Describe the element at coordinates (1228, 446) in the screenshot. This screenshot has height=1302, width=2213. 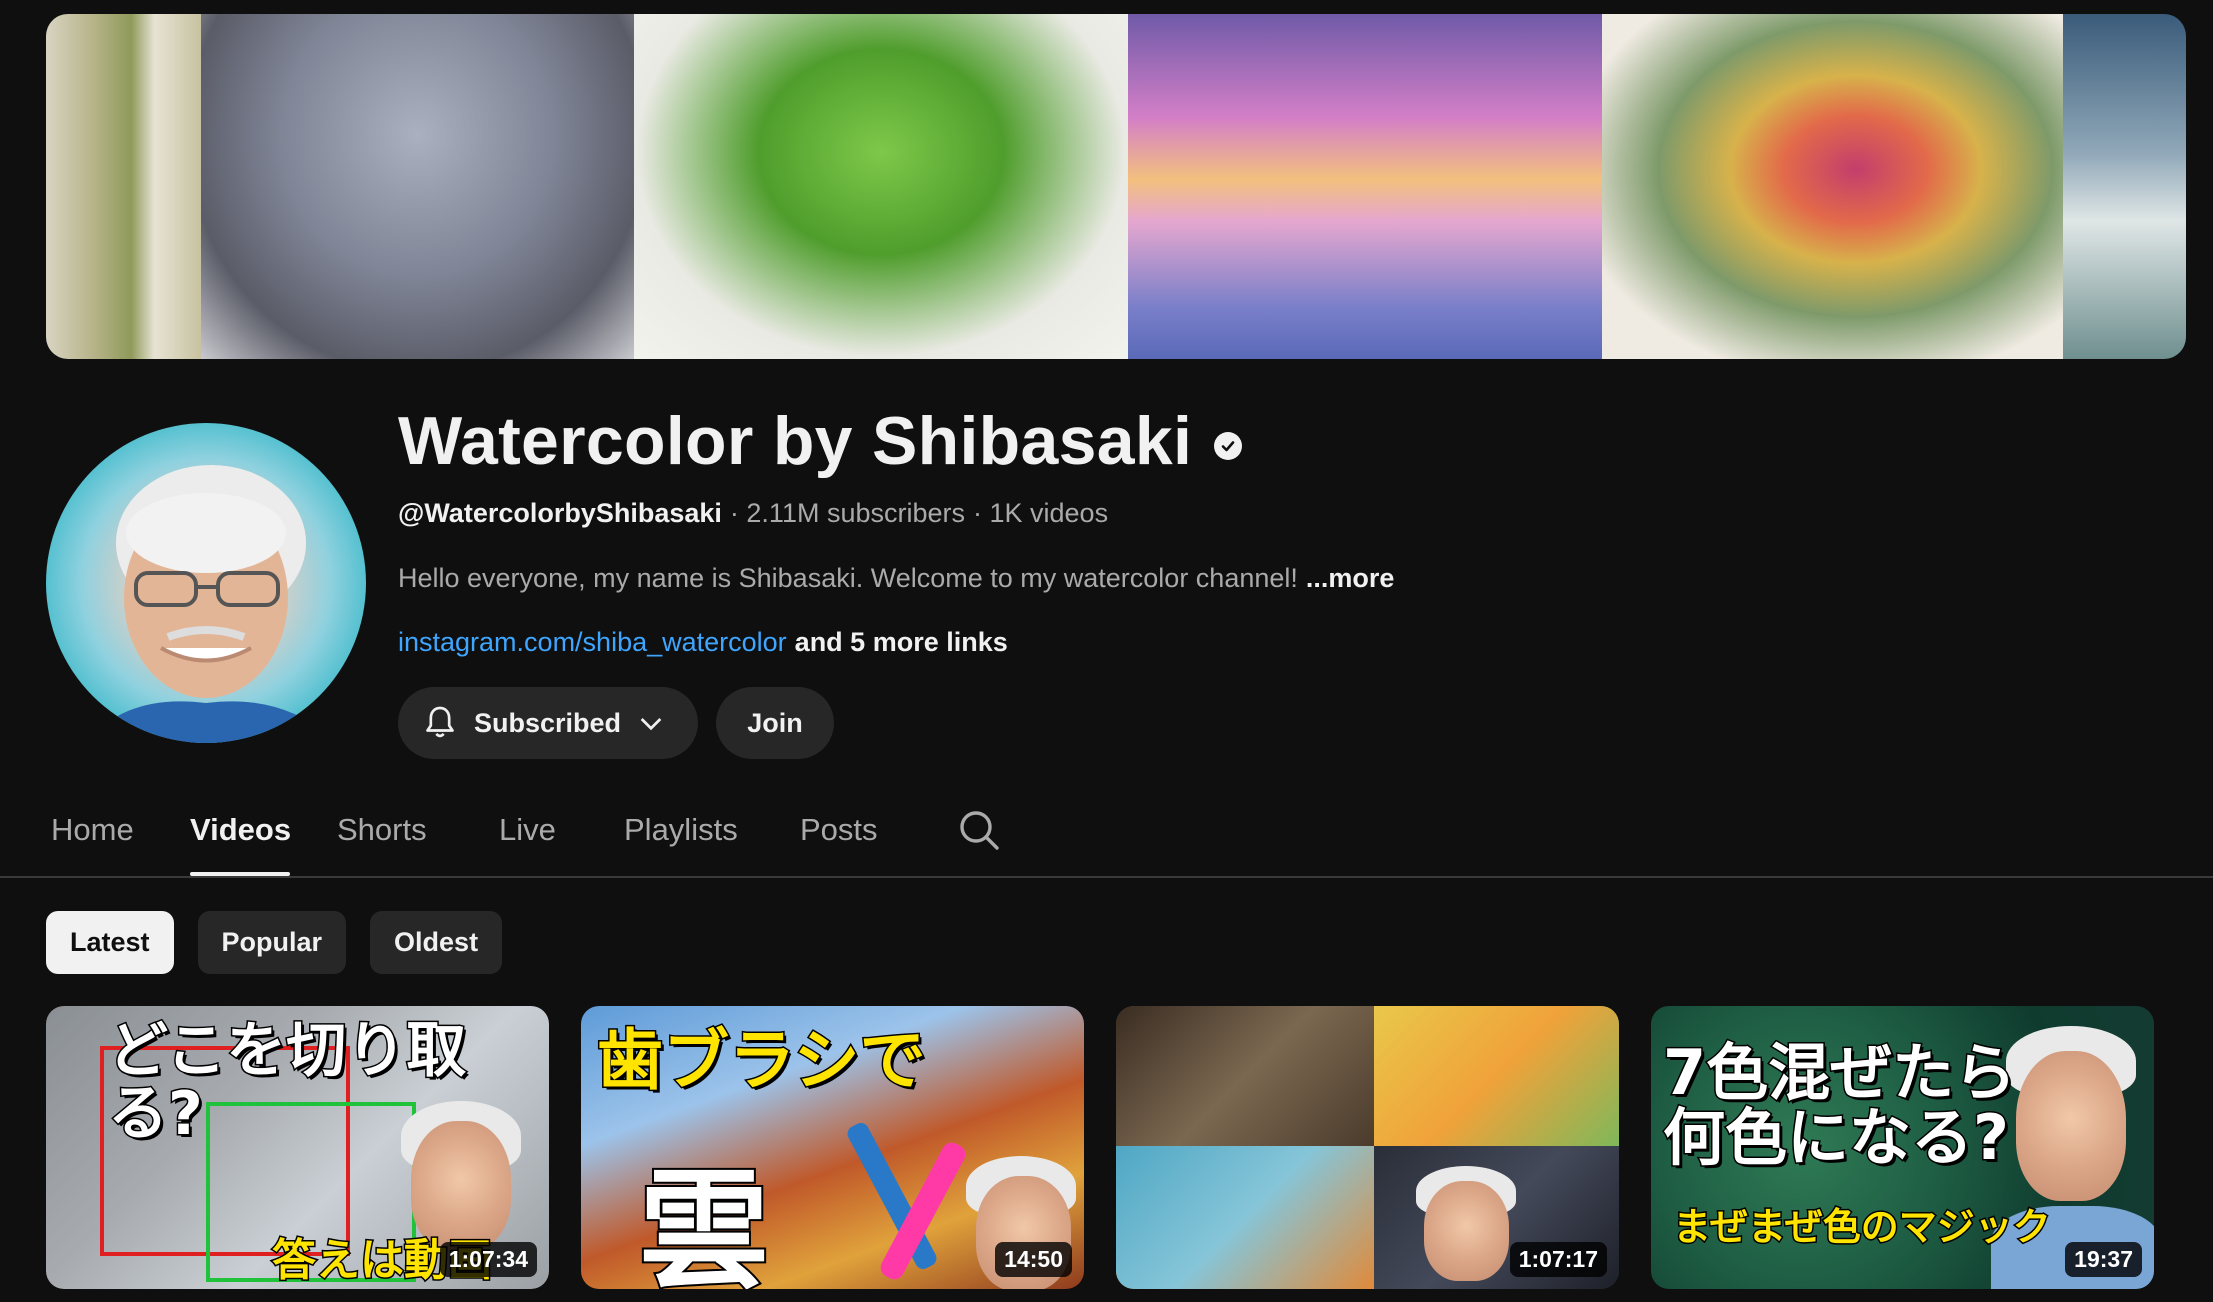
I see `check-badge-icon` at that location.